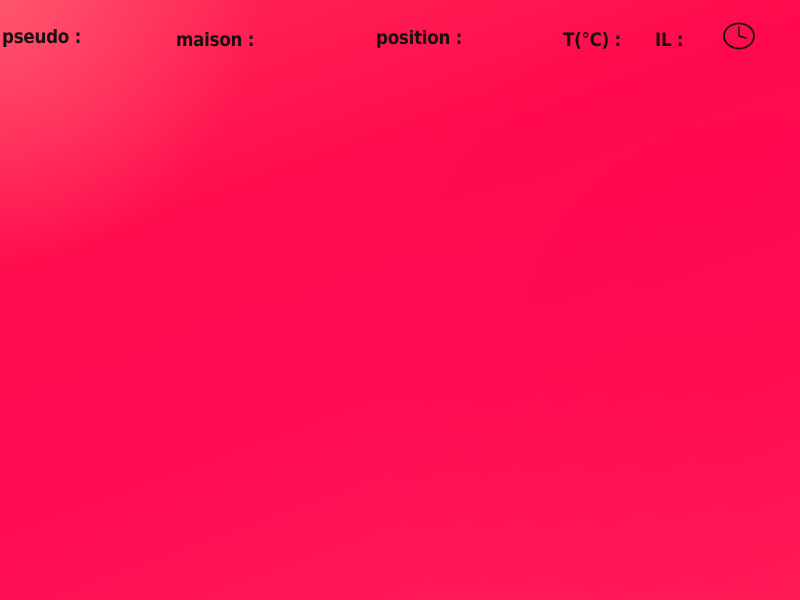  Describe the element at coordinates (419, 38) in the screenshot. I see `position-label: position :` at that location.